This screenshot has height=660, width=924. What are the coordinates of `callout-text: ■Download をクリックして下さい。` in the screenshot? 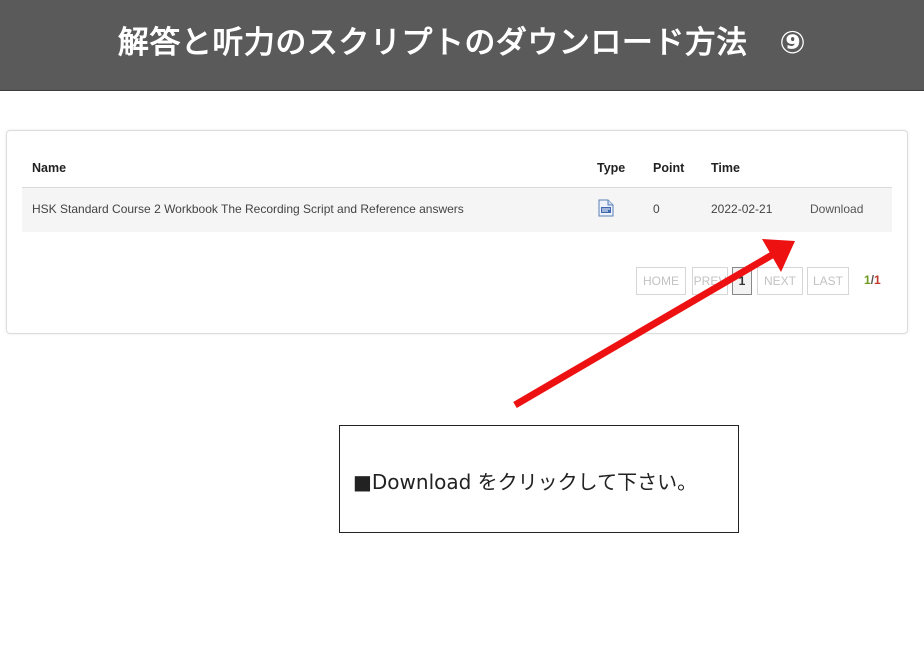 It's located at (525, 482).